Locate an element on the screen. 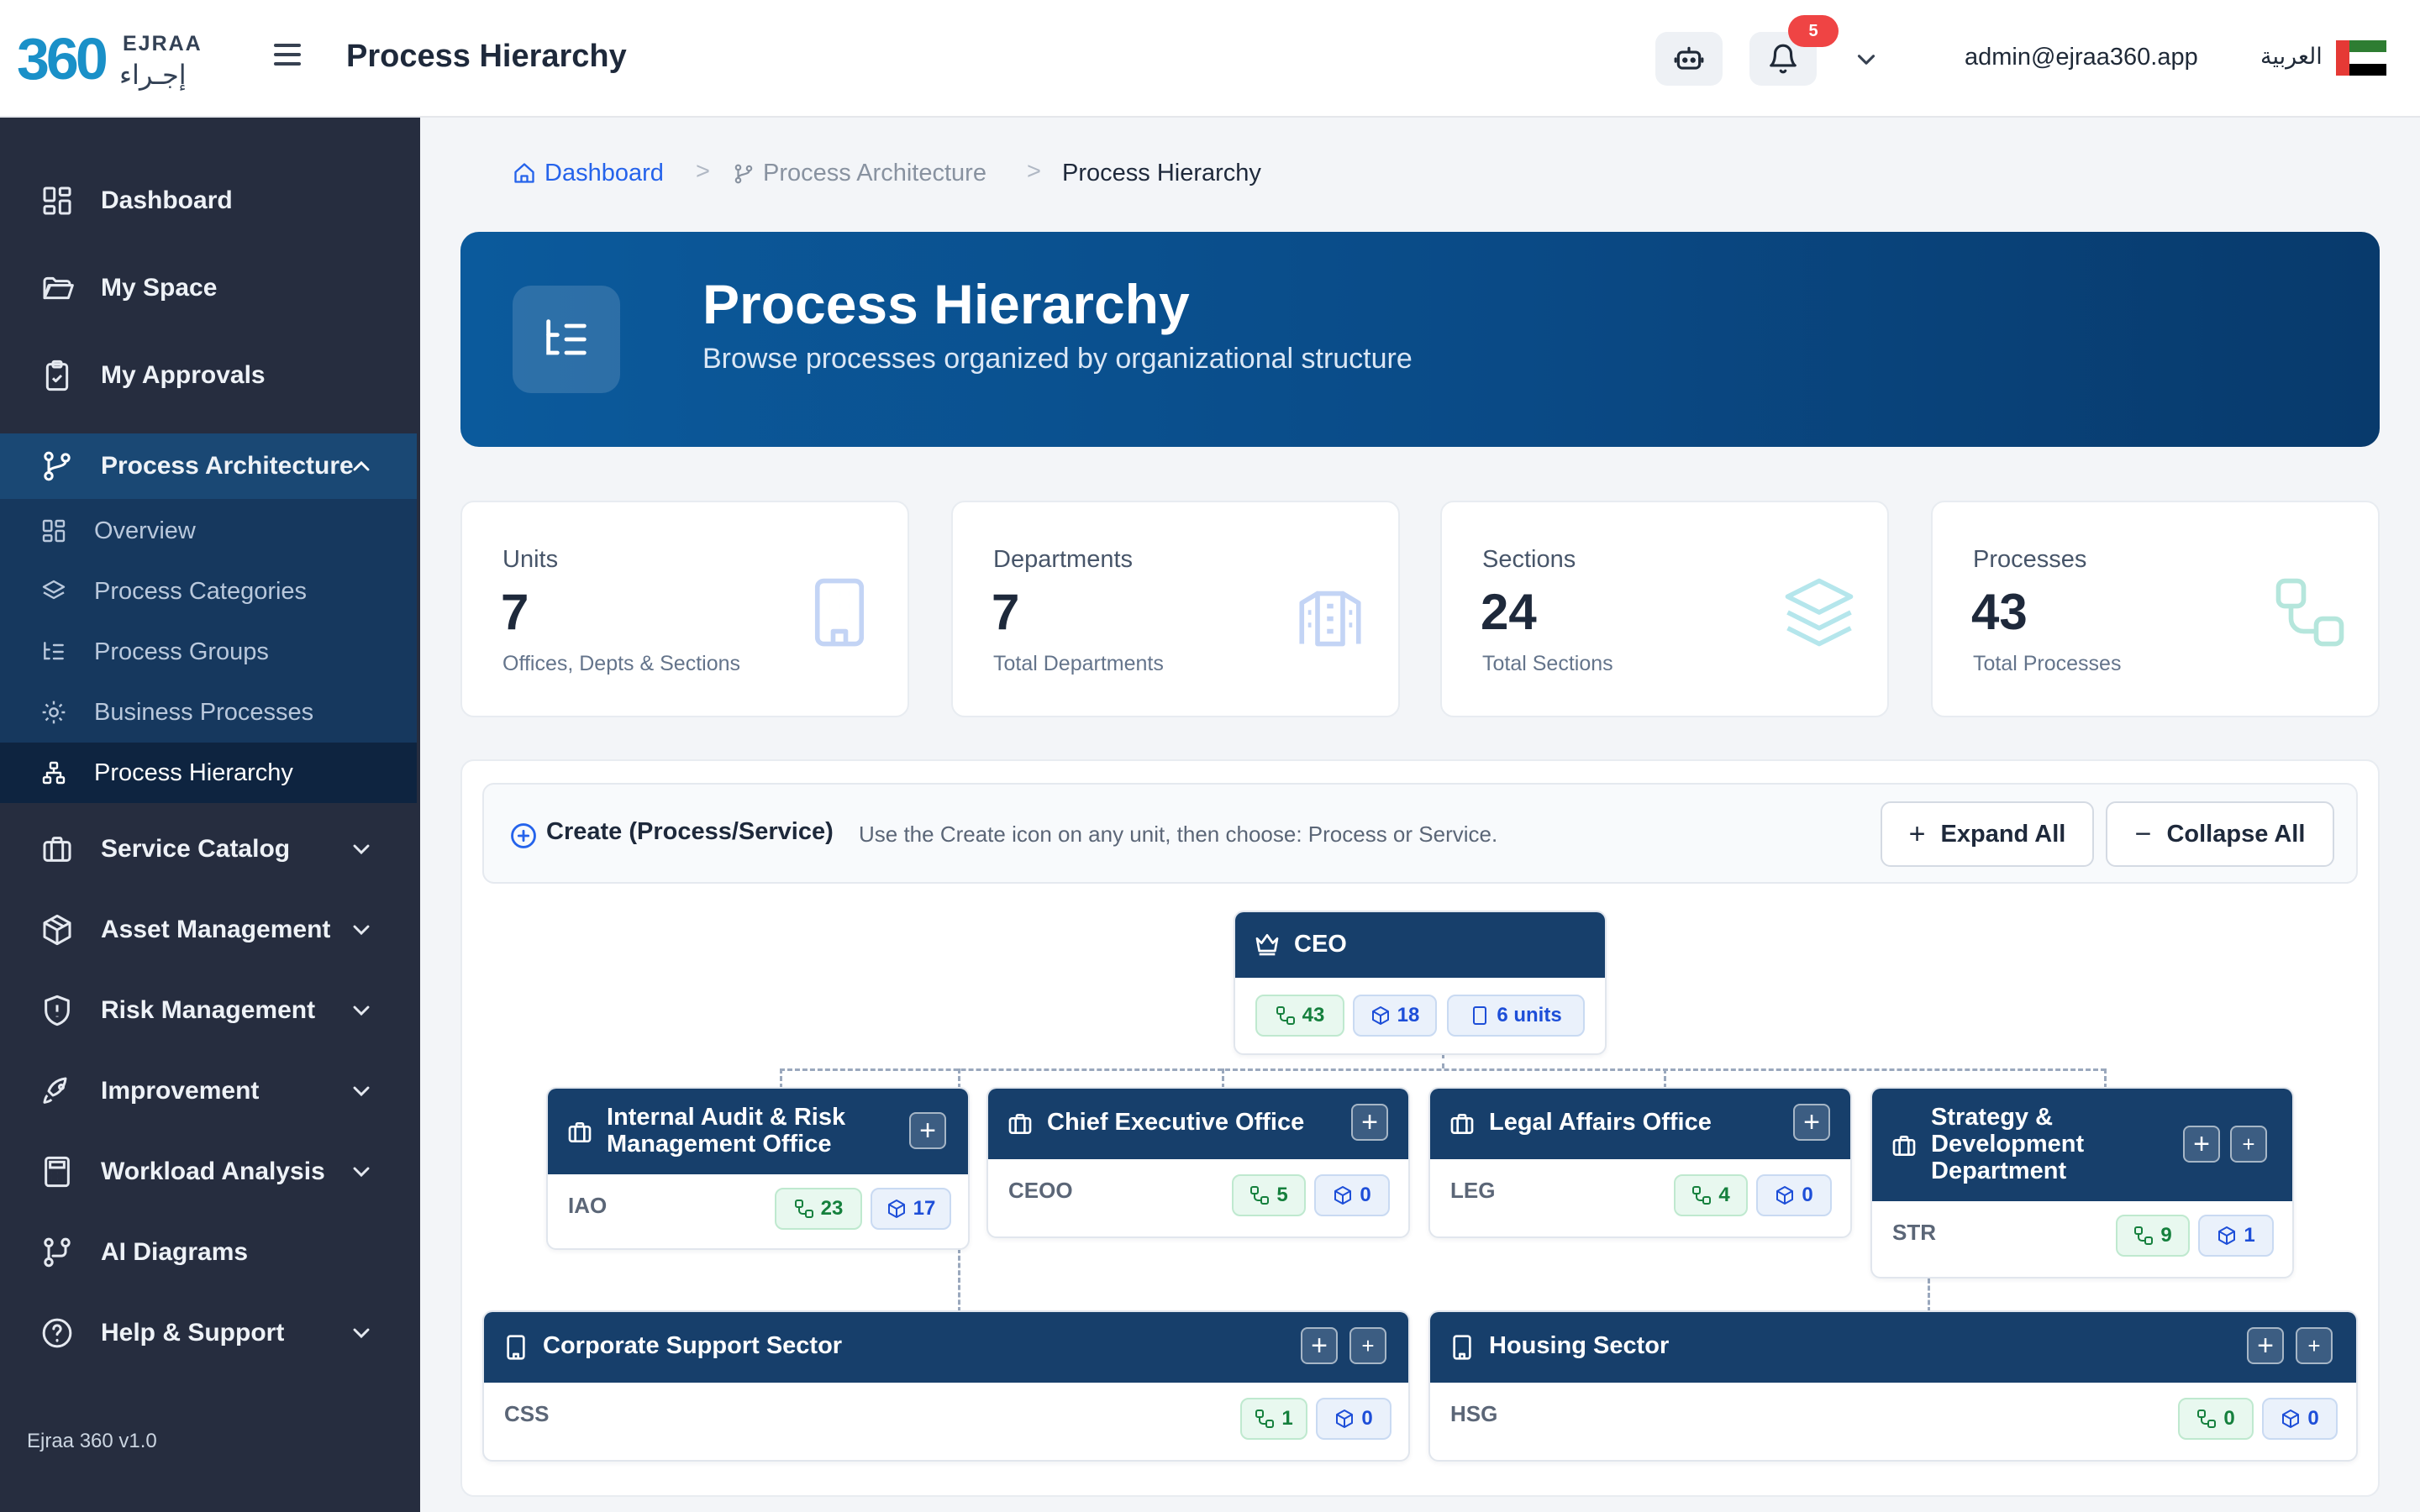 The image size is (2420, 1512). git-branch-icon is located at coordinates (58, 466).